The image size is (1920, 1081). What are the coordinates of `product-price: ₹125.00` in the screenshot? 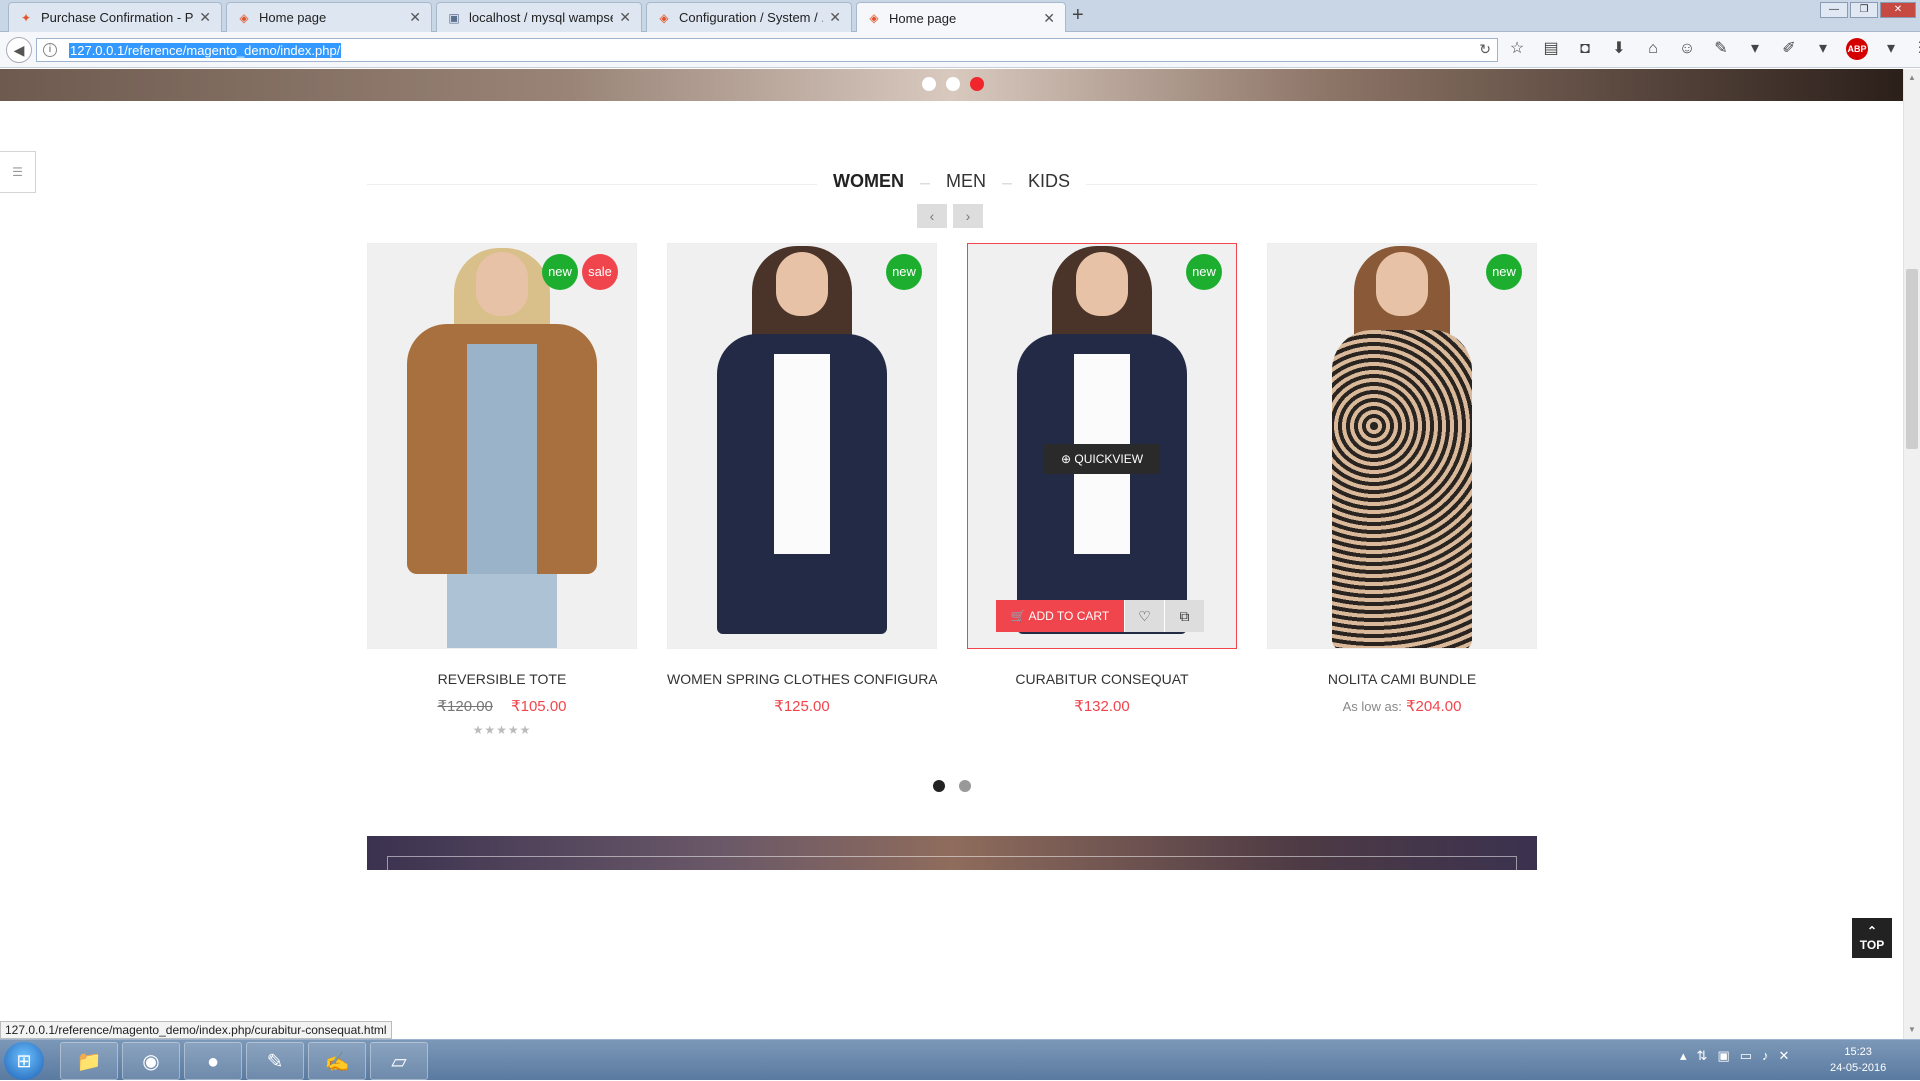 It's located at (802, 706).